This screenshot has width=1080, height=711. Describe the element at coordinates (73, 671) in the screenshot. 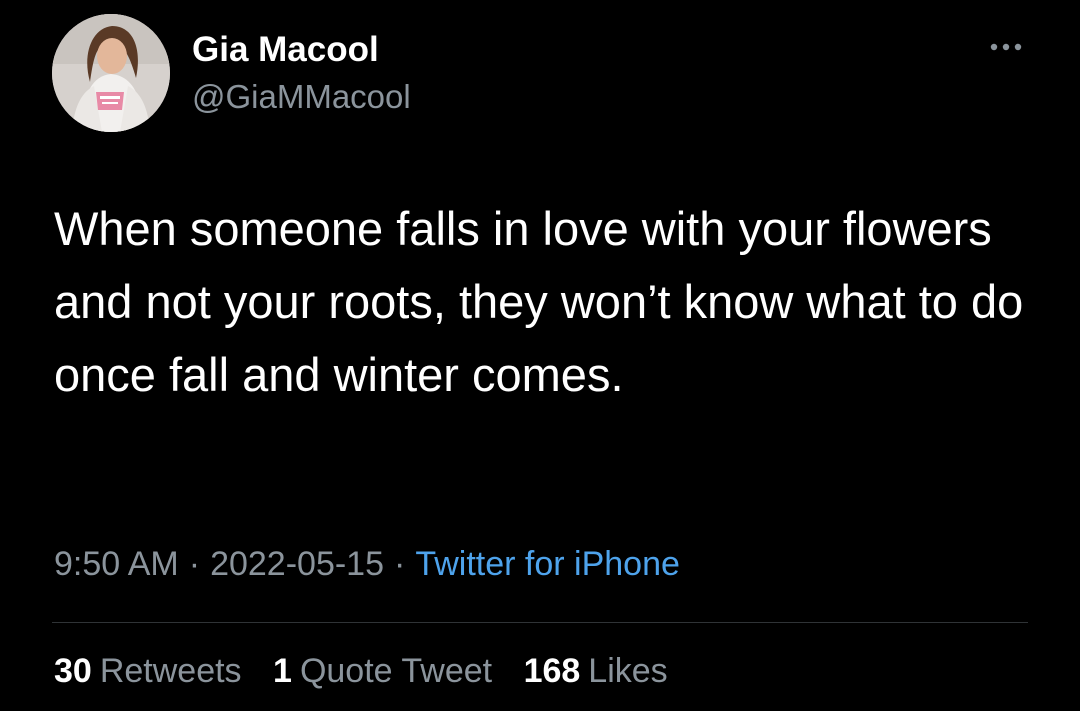

I see `retweets-count: 30` at that location.